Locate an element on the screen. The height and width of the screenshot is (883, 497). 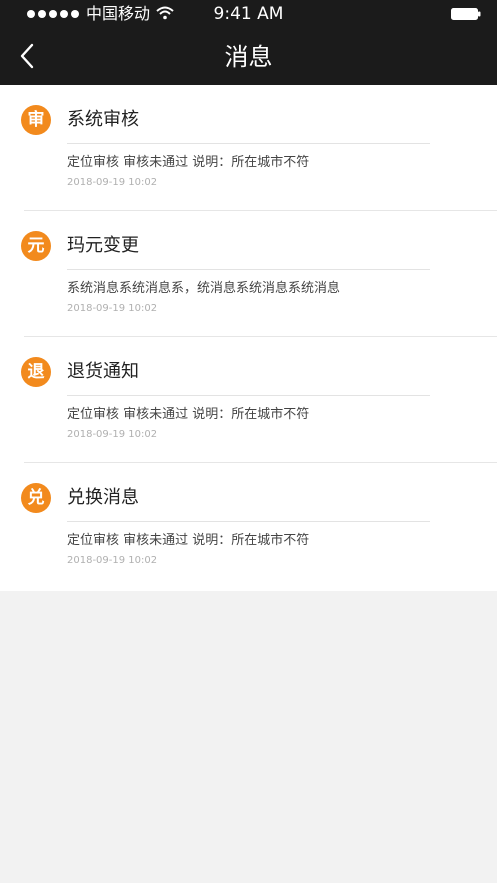
app-header: 中国移动 9:41 AM 消息 is located at coordinates (248, 42).